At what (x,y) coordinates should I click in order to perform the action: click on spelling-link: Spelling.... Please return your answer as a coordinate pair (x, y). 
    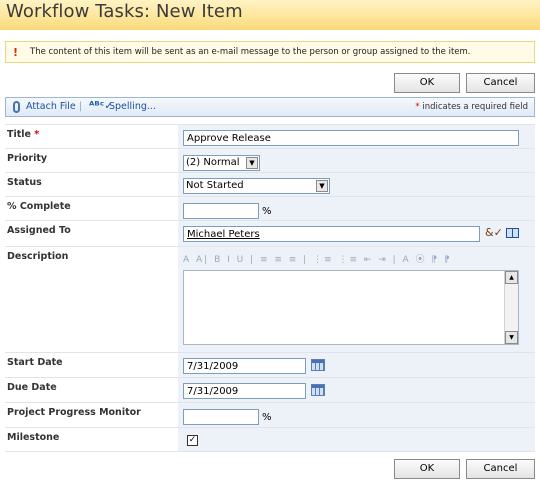
    Looking at the image, I should click on (132, 106).